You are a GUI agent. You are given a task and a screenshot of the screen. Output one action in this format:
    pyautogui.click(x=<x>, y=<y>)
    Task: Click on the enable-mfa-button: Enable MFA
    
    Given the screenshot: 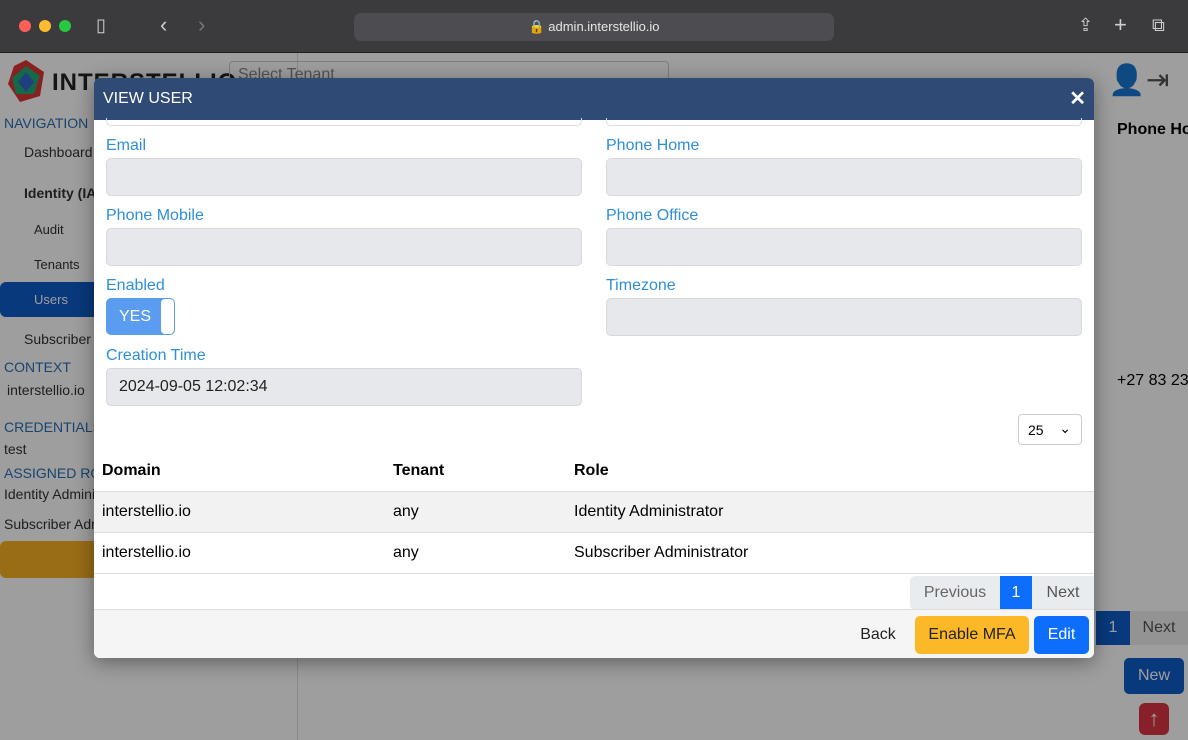 What is the action you would take?
    pyautogui.click(x=972, y=635)
    